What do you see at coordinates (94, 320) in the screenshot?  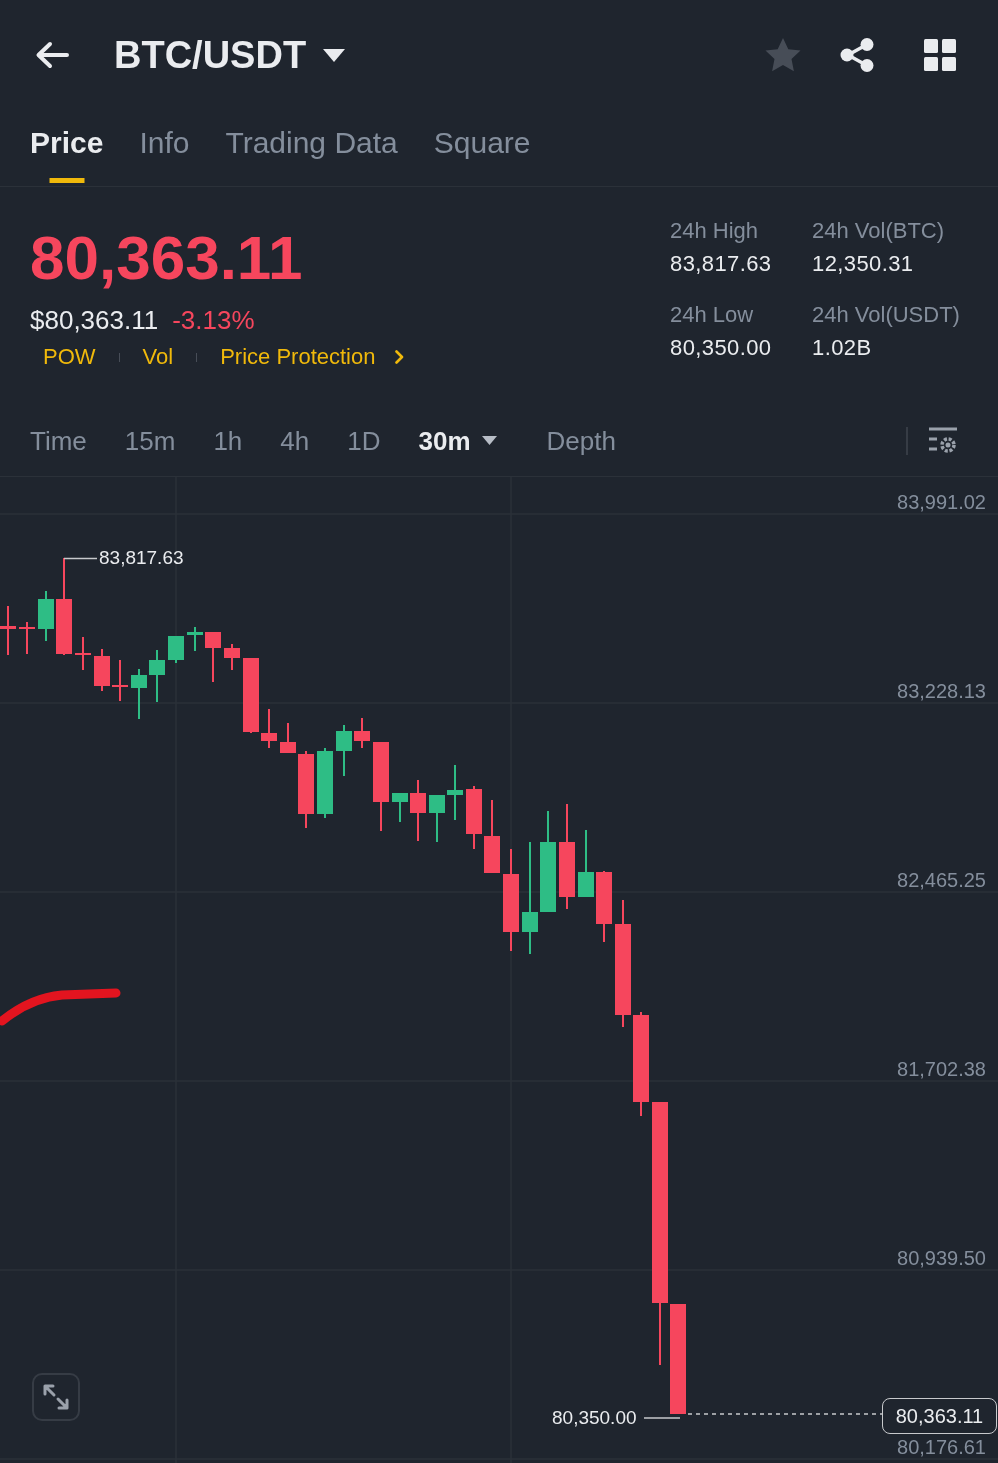 I see `usd-price: $80,363.11` at bounding box center [94, 320].